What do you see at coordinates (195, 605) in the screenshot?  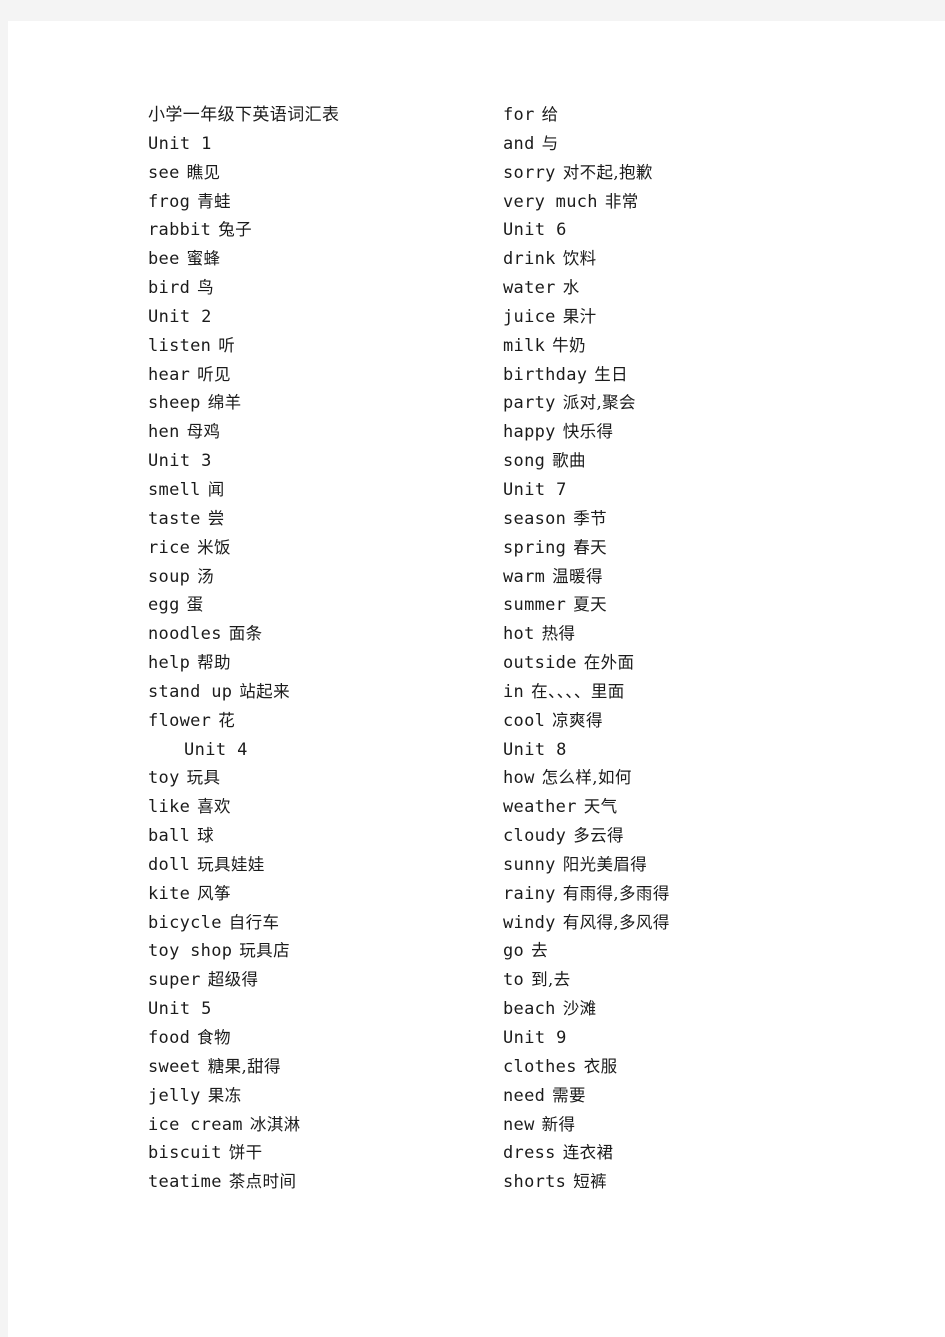 I see `entry-chinese: 蛋` at bounding box center [195, 605].